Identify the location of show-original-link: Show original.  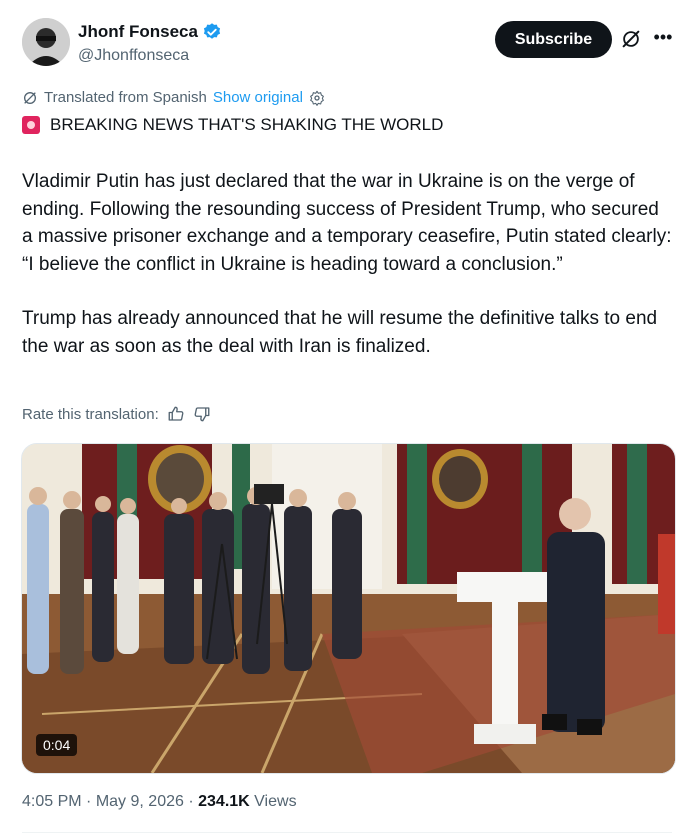
(258, 97).